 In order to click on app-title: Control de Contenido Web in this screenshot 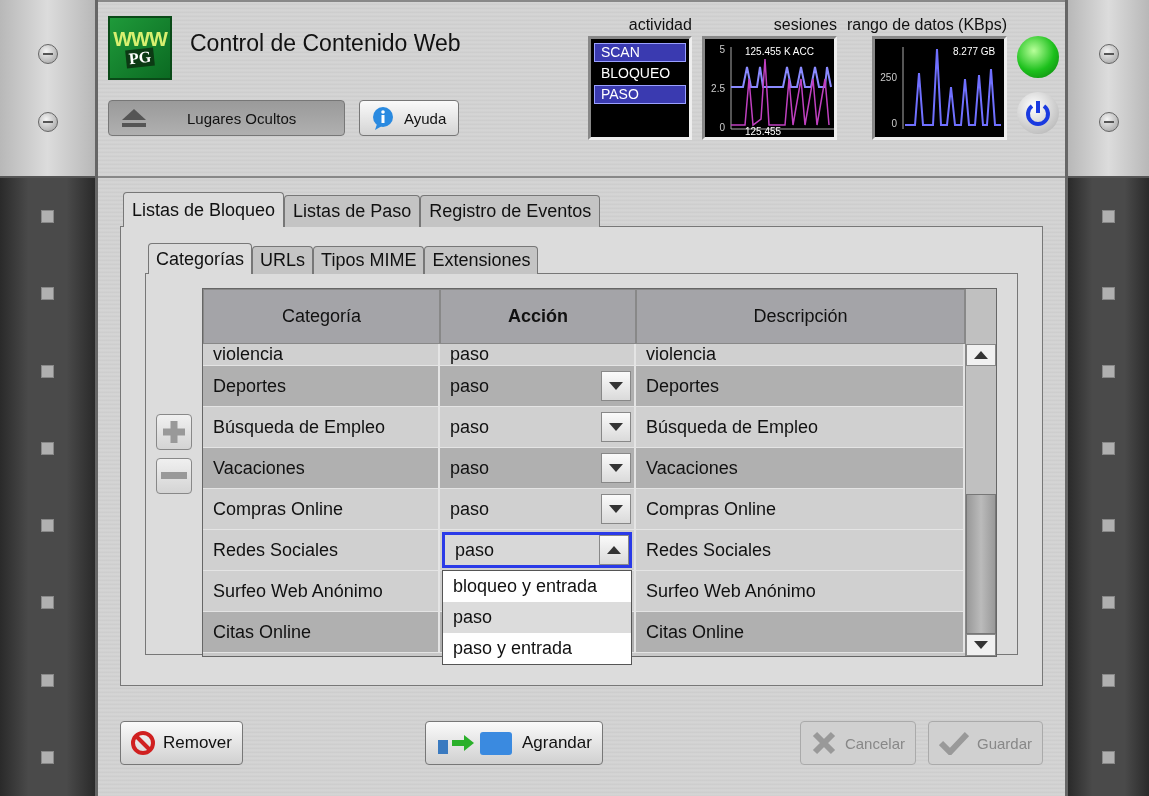, I will do `click(325, 43)`.